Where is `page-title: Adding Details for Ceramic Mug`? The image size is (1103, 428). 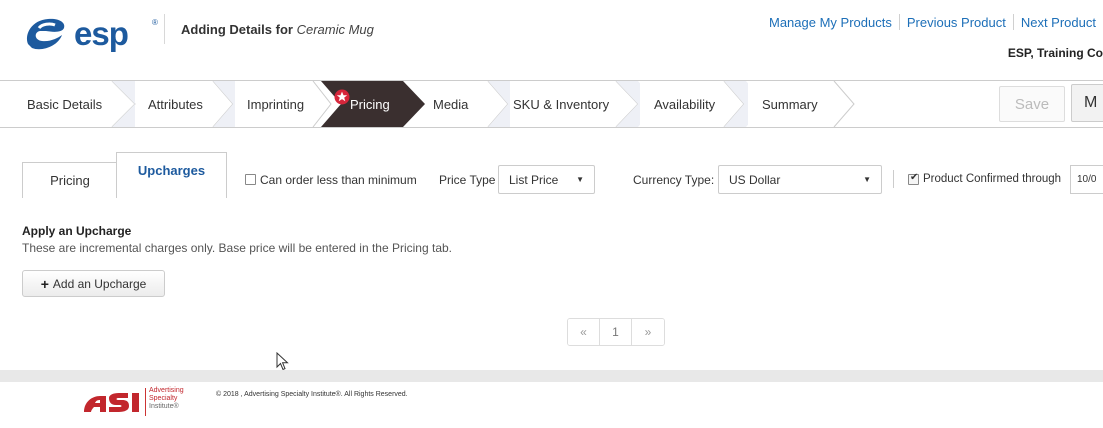
page-title: Adding Details for Ceramic Mug is located at coordinates (277, 29).